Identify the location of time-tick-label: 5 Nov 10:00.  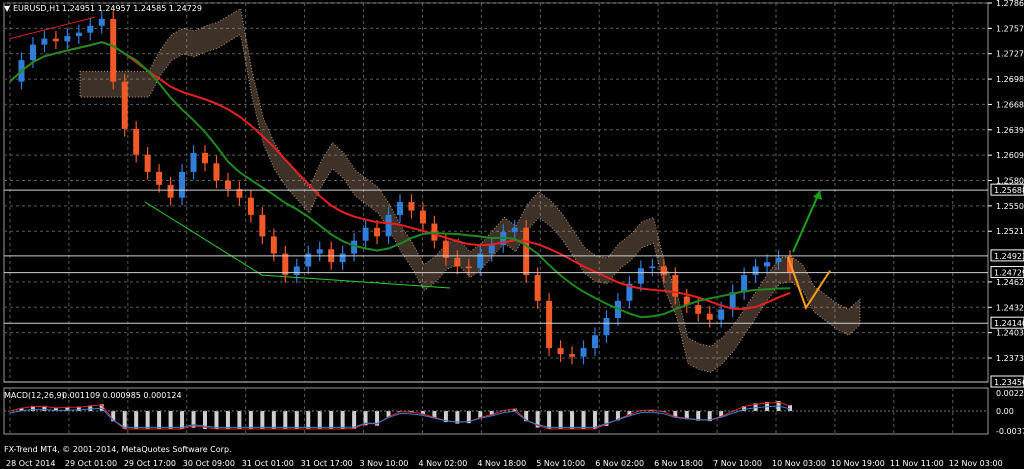
(560, 463).